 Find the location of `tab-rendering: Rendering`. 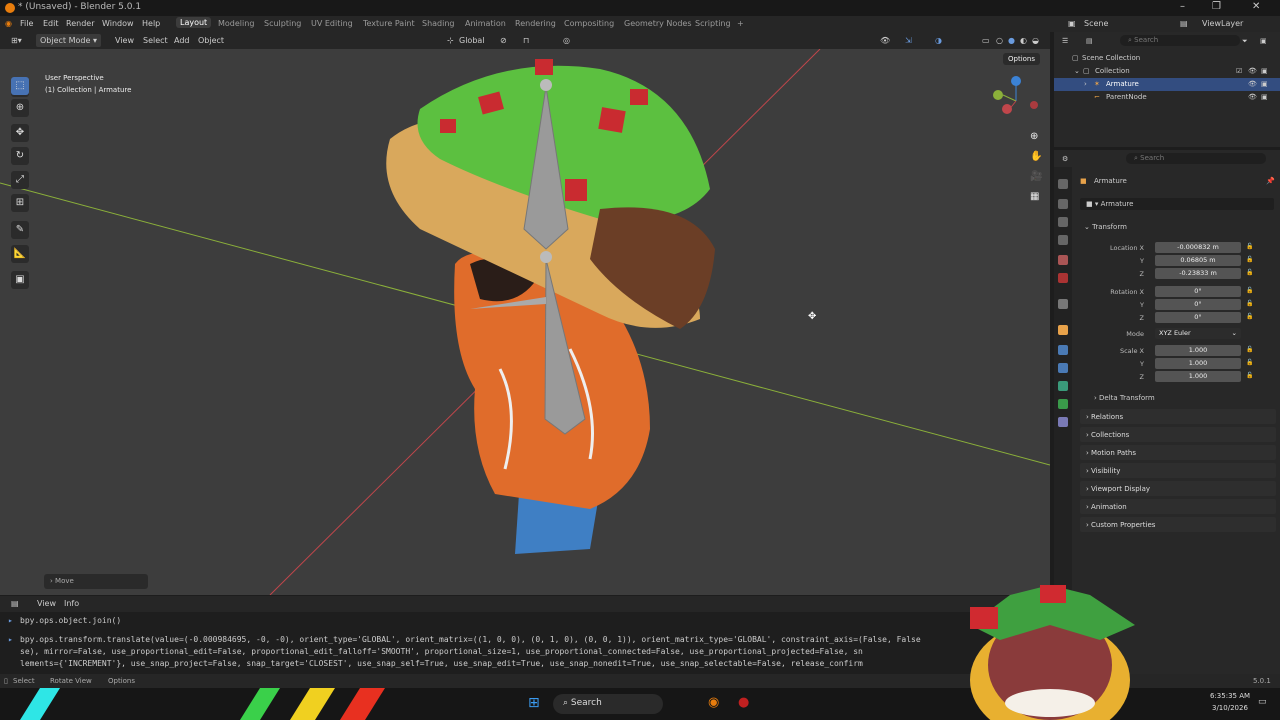

tab-rendering: Rendering is located at coordinates (535, 23).